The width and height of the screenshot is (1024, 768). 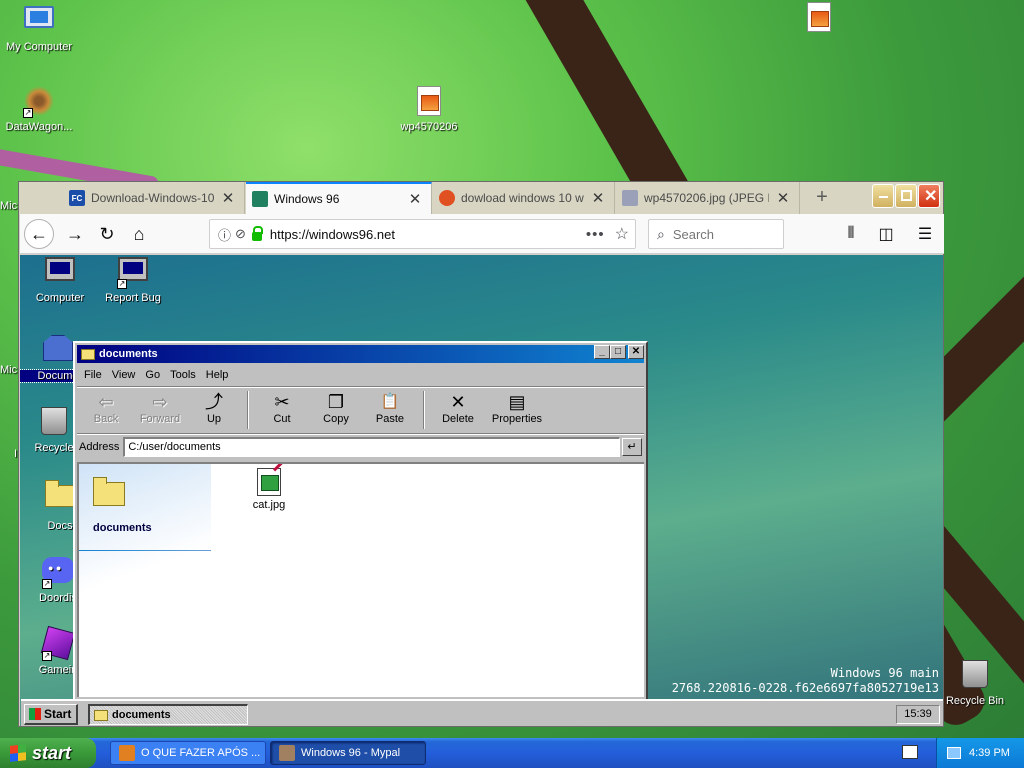 What do you see at coordinates (925, 234) in the screenshot?
I see `menu-hamburger-icon: ☰` at bounding box center [925, 234].